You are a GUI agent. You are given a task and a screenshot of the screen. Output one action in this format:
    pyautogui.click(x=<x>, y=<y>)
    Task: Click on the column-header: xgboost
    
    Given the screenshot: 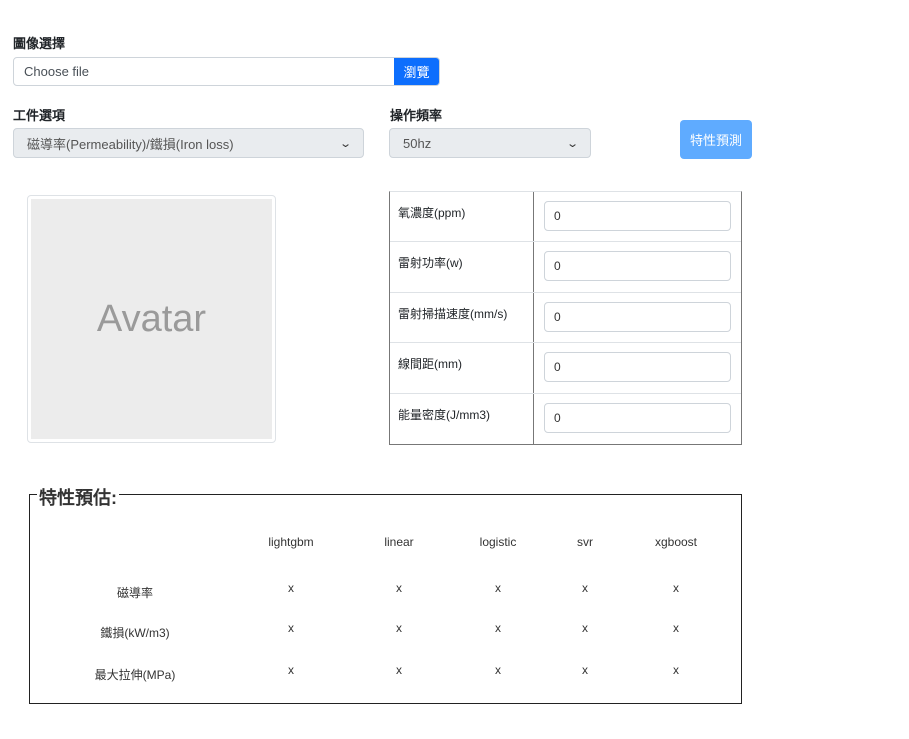 What is the action you would take?
    pyautogui.click(x=676, y=542)
    